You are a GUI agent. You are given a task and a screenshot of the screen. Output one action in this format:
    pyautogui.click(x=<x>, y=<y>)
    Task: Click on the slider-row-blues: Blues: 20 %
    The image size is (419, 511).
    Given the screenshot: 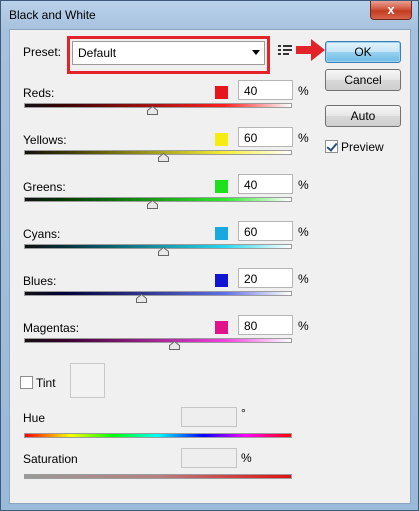 What is the action you would take?
    pyautogui.click(x=210, y=294)
    